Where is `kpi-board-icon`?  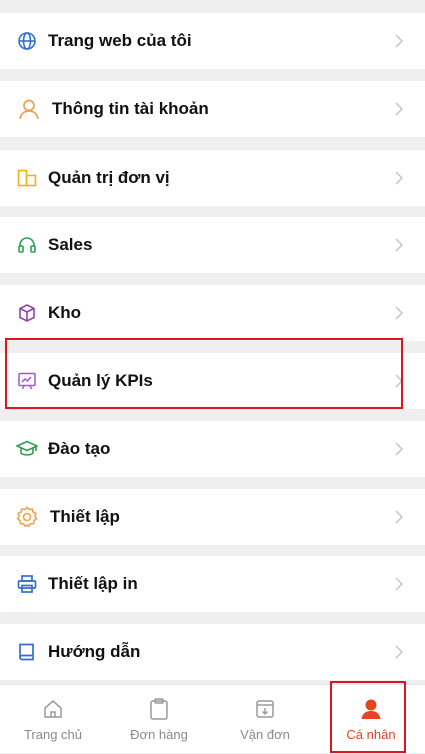
kpi-board-icon is located at coordinates (27, 381).